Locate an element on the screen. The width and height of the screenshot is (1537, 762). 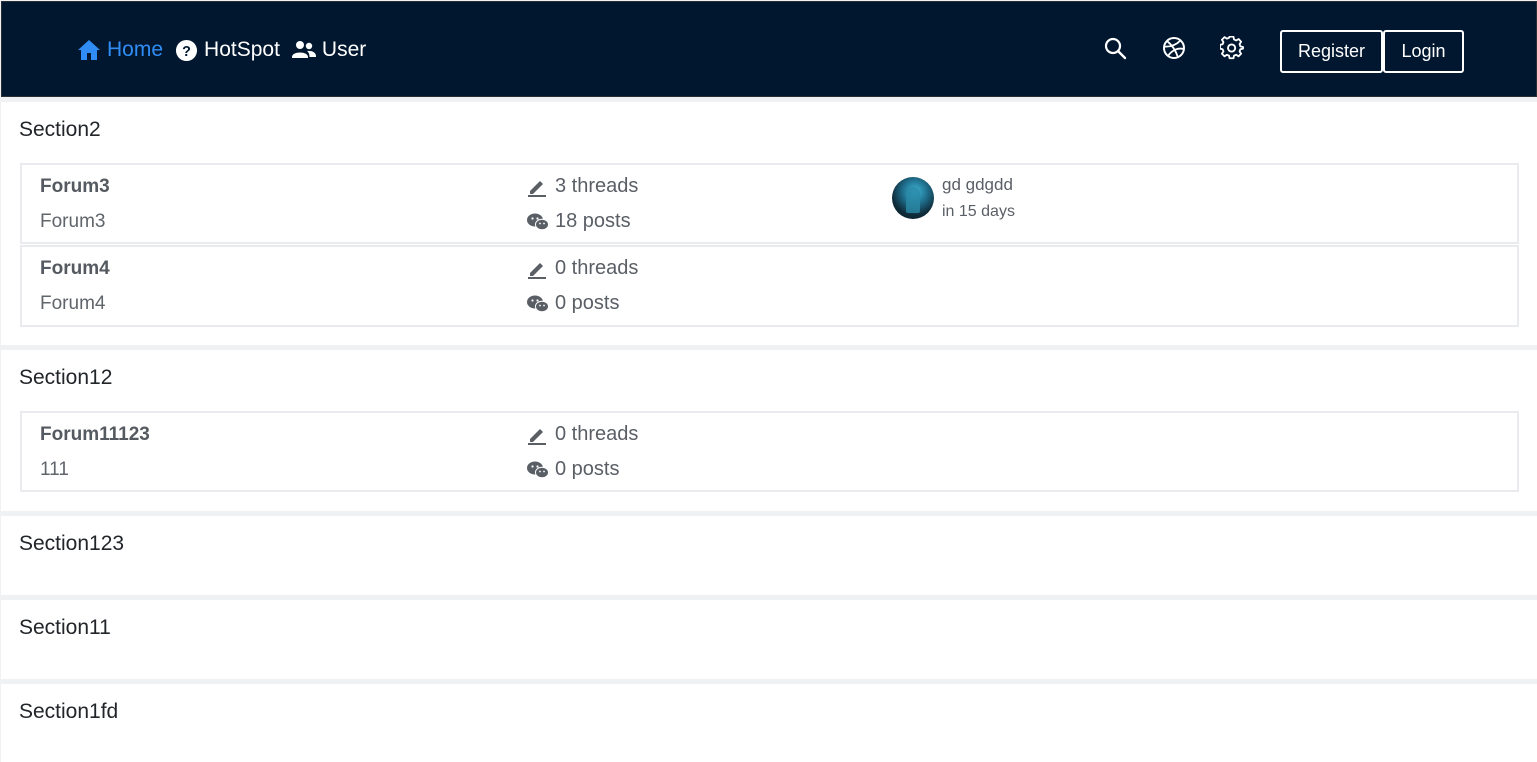
section-title: Section11 is located at coordinates (65, 627).